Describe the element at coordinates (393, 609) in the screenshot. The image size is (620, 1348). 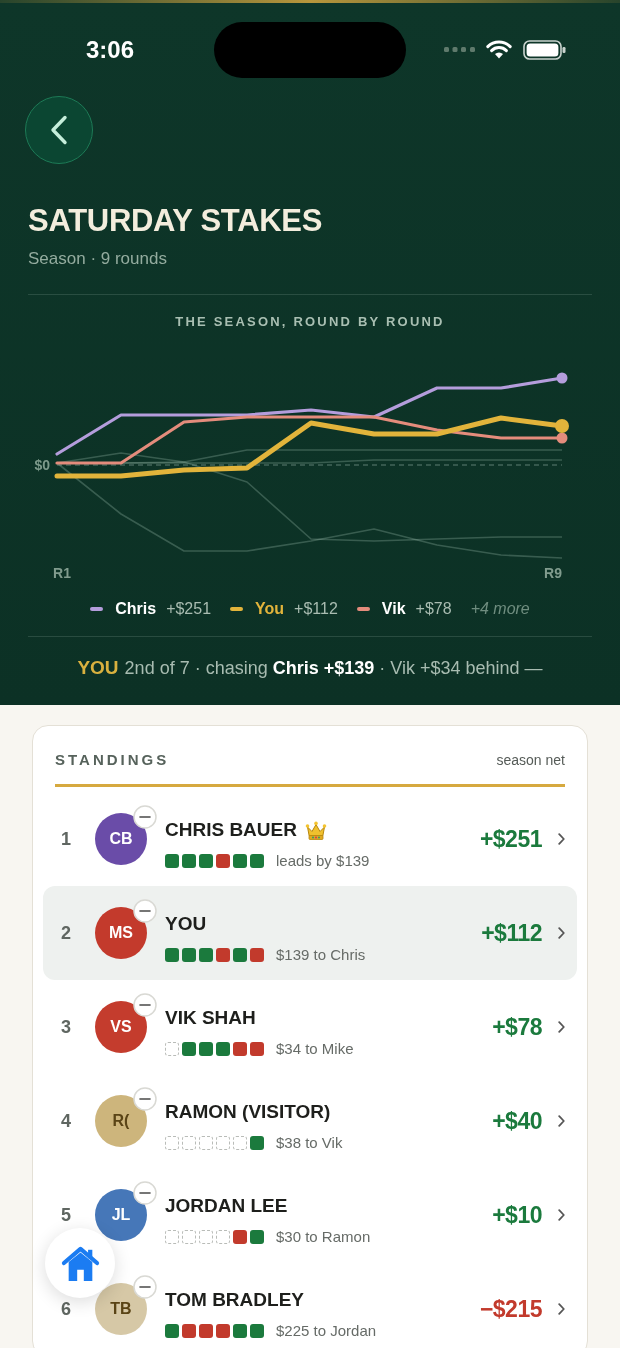
I see `legend-name: Vik` at that location.